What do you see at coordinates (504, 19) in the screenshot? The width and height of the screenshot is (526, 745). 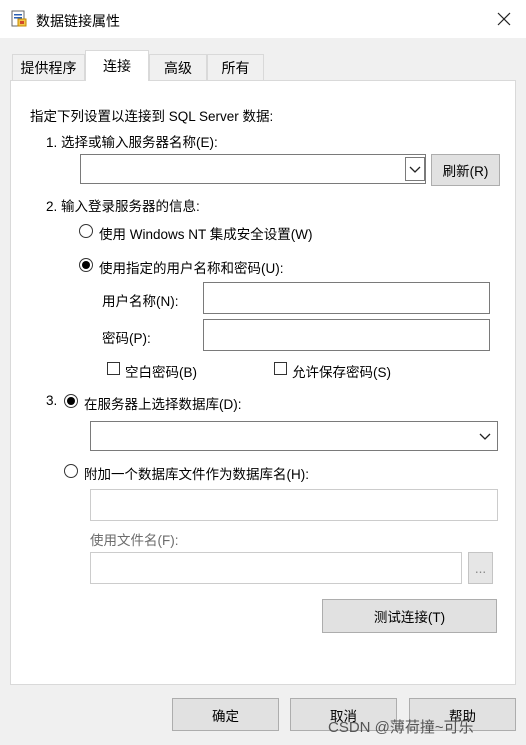 I see `close-icon` at bounding box center [504, 19].